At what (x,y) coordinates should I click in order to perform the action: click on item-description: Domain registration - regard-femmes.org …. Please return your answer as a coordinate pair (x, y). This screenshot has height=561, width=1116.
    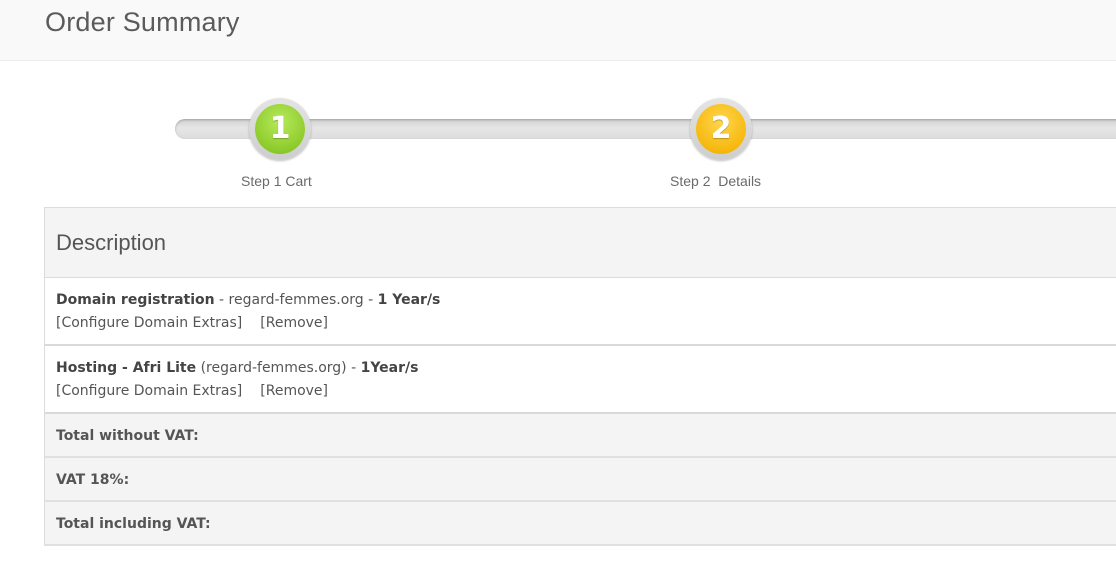
    Looking at the image, I should click on (248, 300).